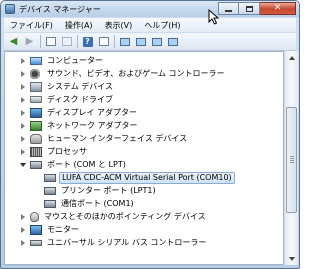  Describe the element at coordinates (31, 25) in the screenshot. I see `menu-file: ファイル(F)` at that location.